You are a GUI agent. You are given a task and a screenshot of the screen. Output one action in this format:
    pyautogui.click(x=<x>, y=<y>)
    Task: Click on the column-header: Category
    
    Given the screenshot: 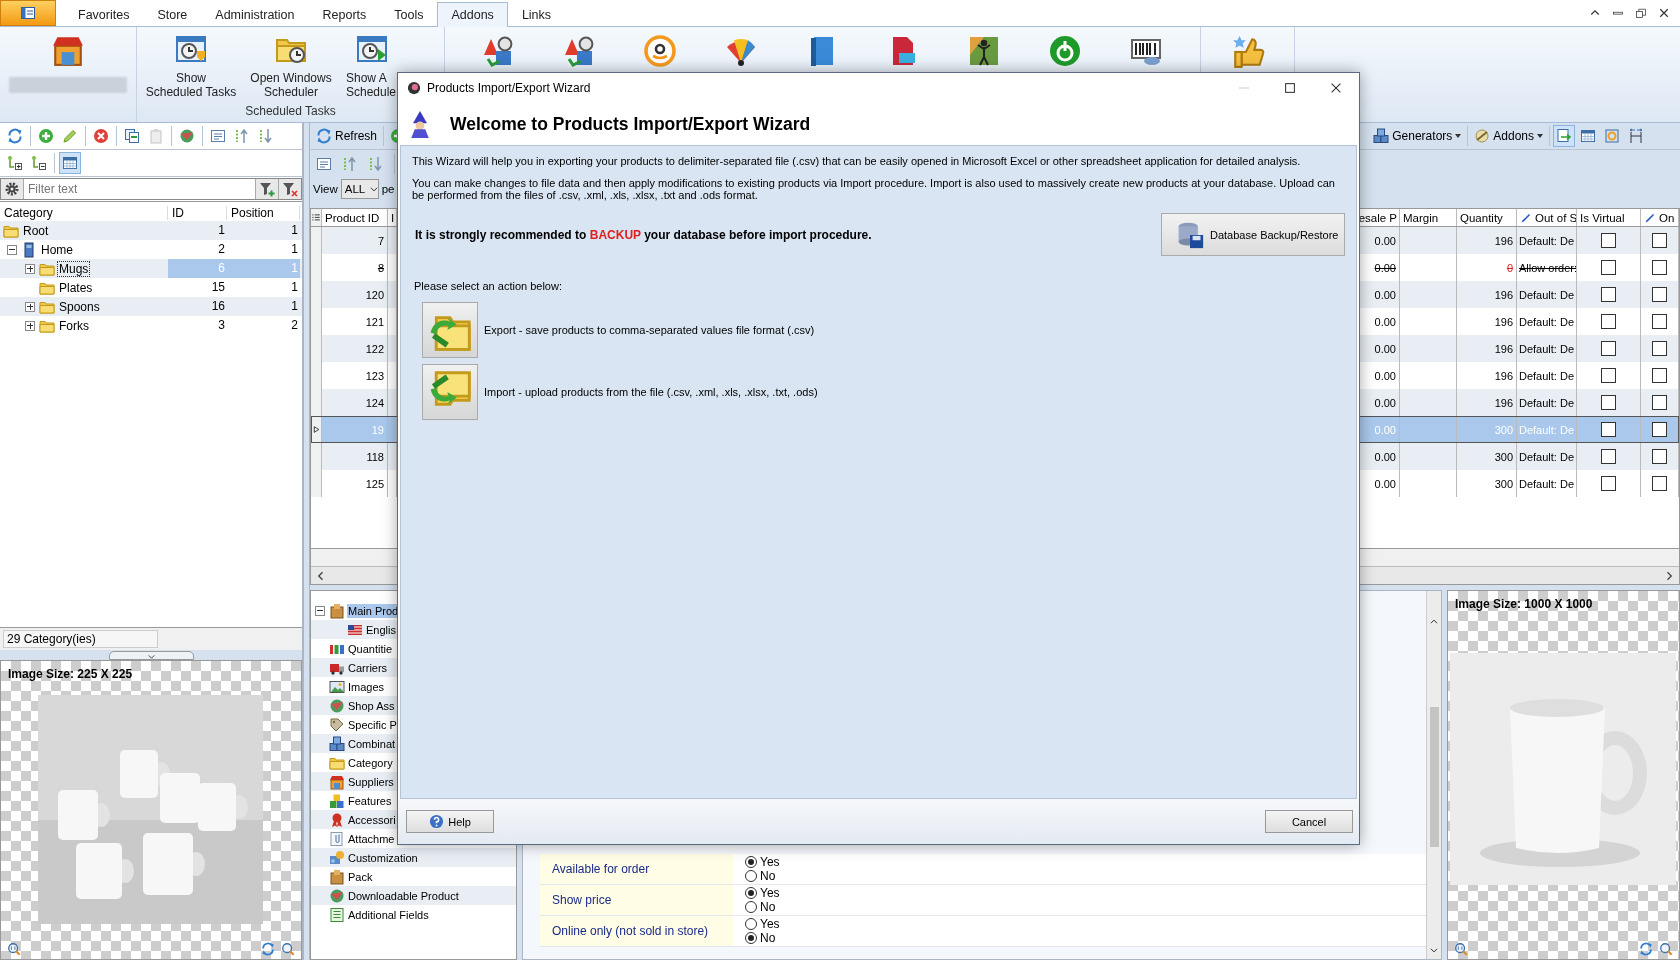 What is the action you would take?
    pyautogui.click(x=84, y=212)
    